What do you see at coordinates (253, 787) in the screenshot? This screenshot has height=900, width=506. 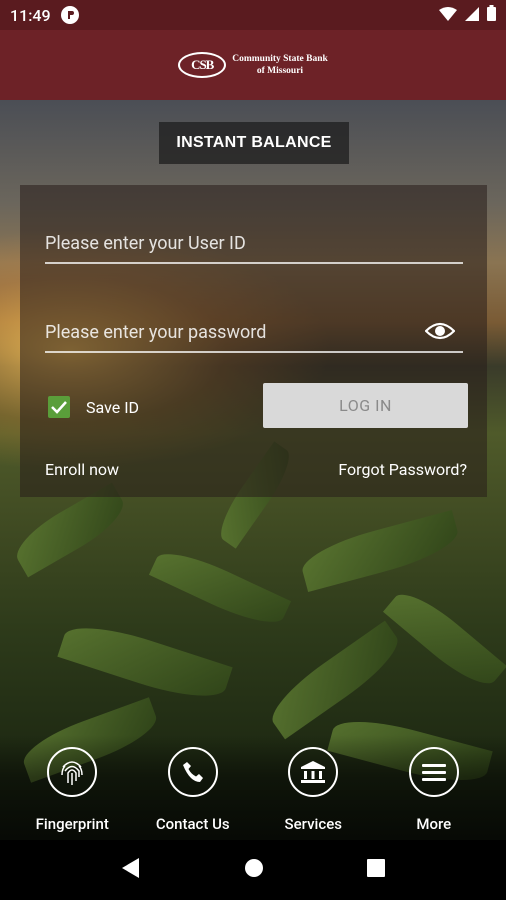 I see `bottom-nav: Fingerprint Contact Us Services More` at bounding box center [253, 787].